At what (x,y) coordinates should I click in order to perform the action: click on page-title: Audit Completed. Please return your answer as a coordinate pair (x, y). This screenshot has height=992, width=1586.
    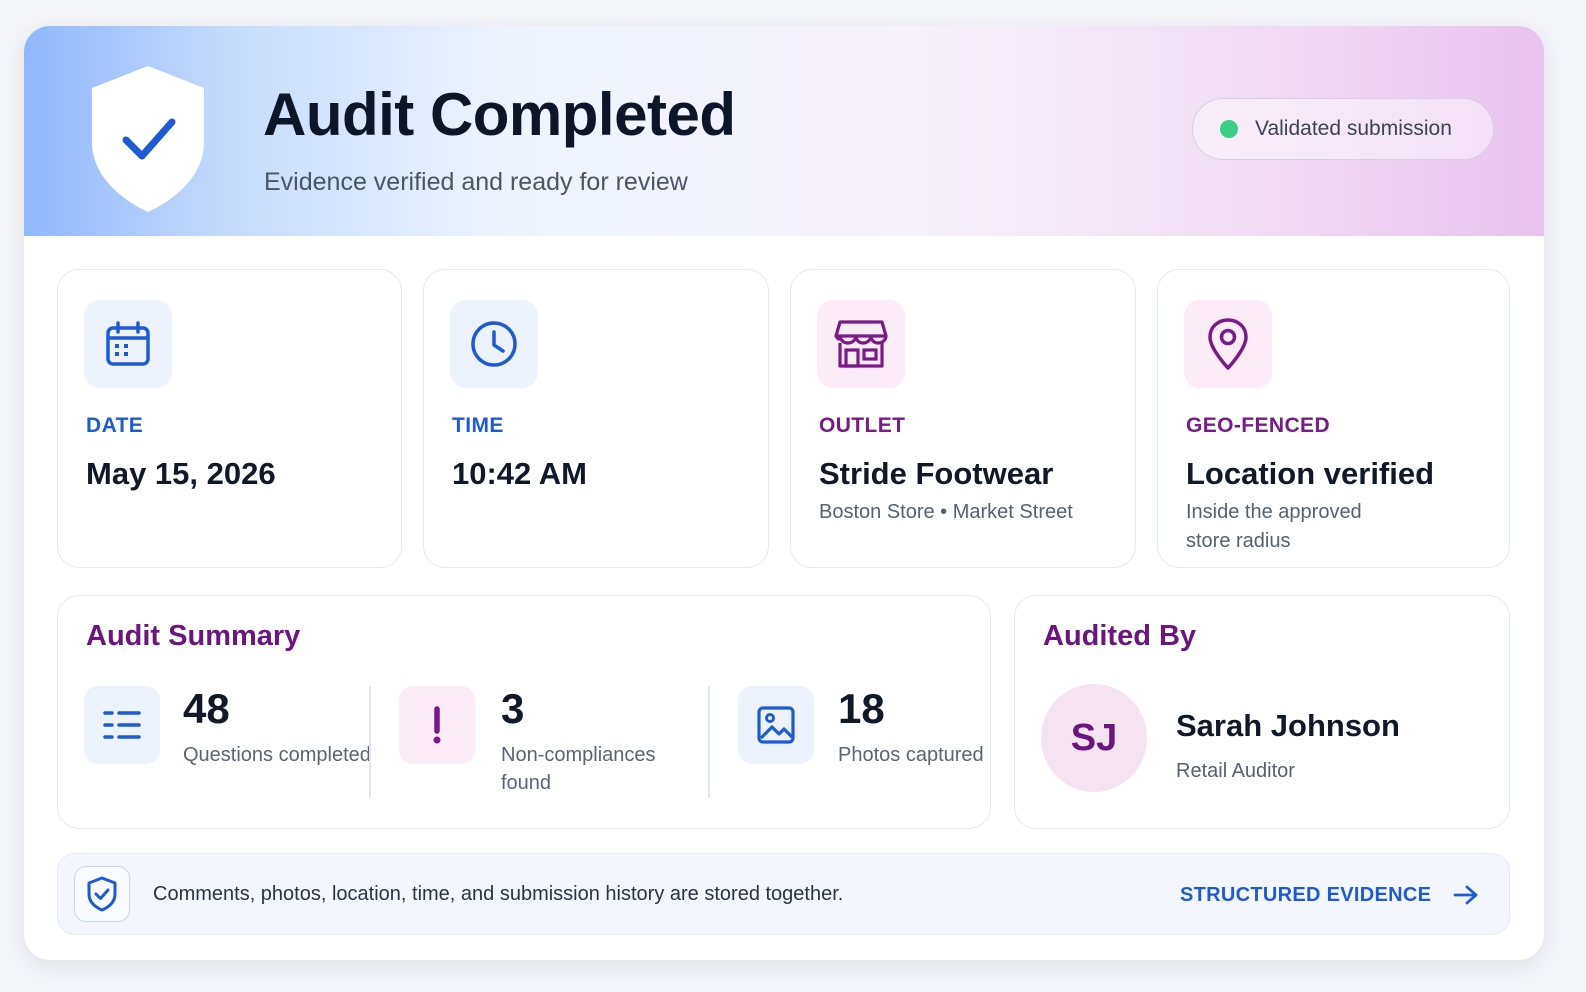
    Looking at the image, I should click on (499, 114).